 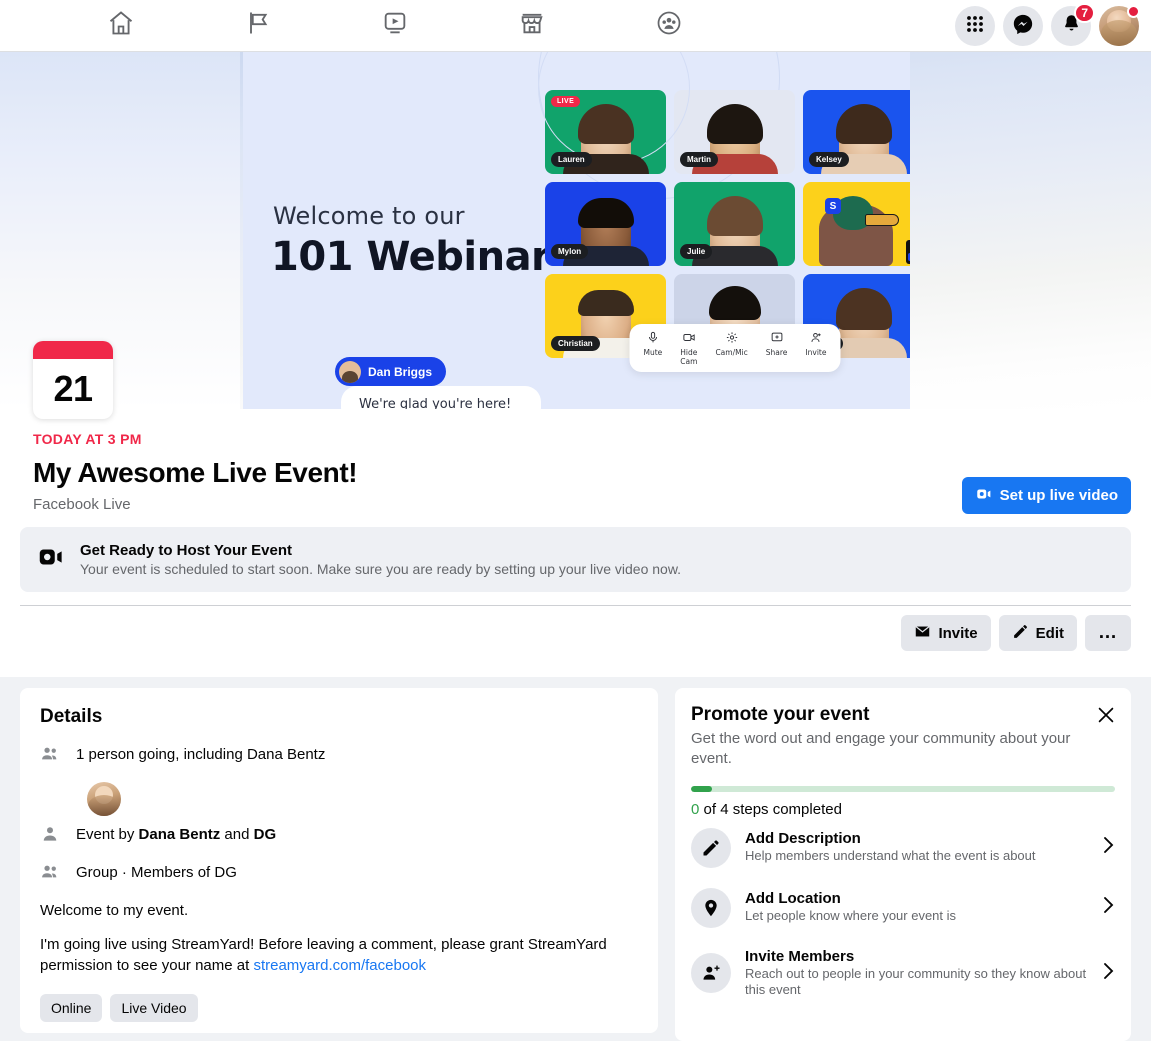 What do you see at coordinates (265, 834) in the screenshot?
I see `host-group: DG` at bounding box center [265, 834].